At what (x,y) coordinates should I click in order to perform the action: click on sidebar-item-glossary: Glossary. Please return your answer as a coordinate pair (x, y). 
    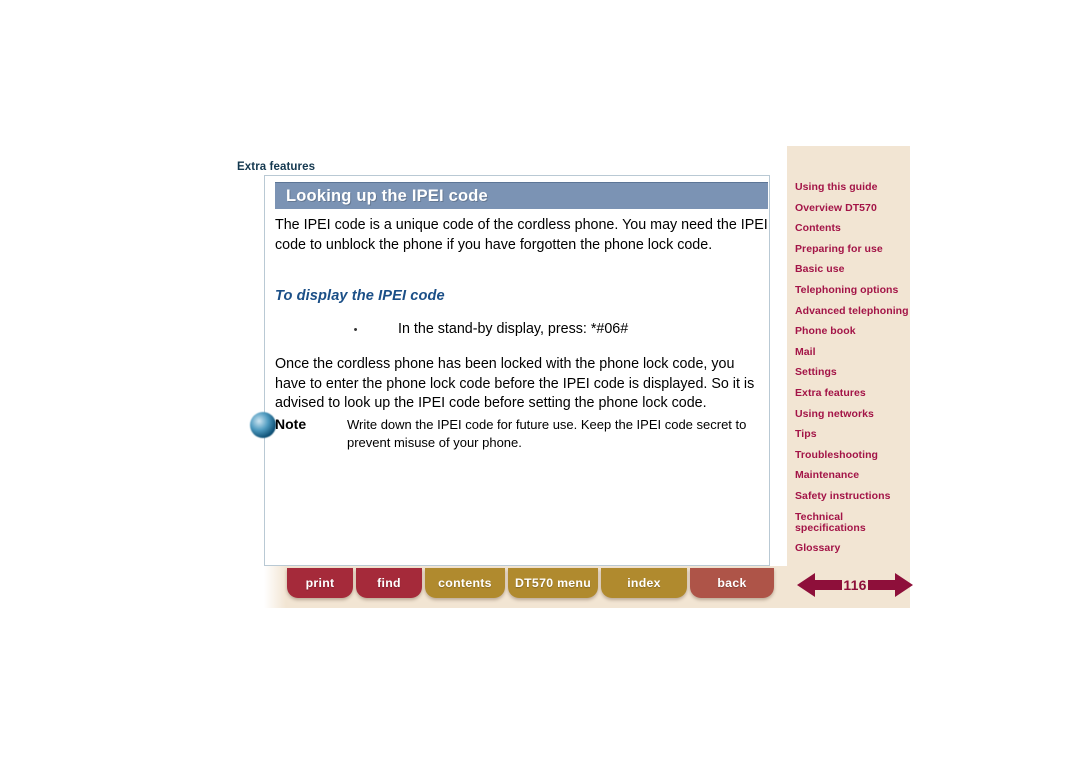
    Looking at the image, I should click on (852, 548).